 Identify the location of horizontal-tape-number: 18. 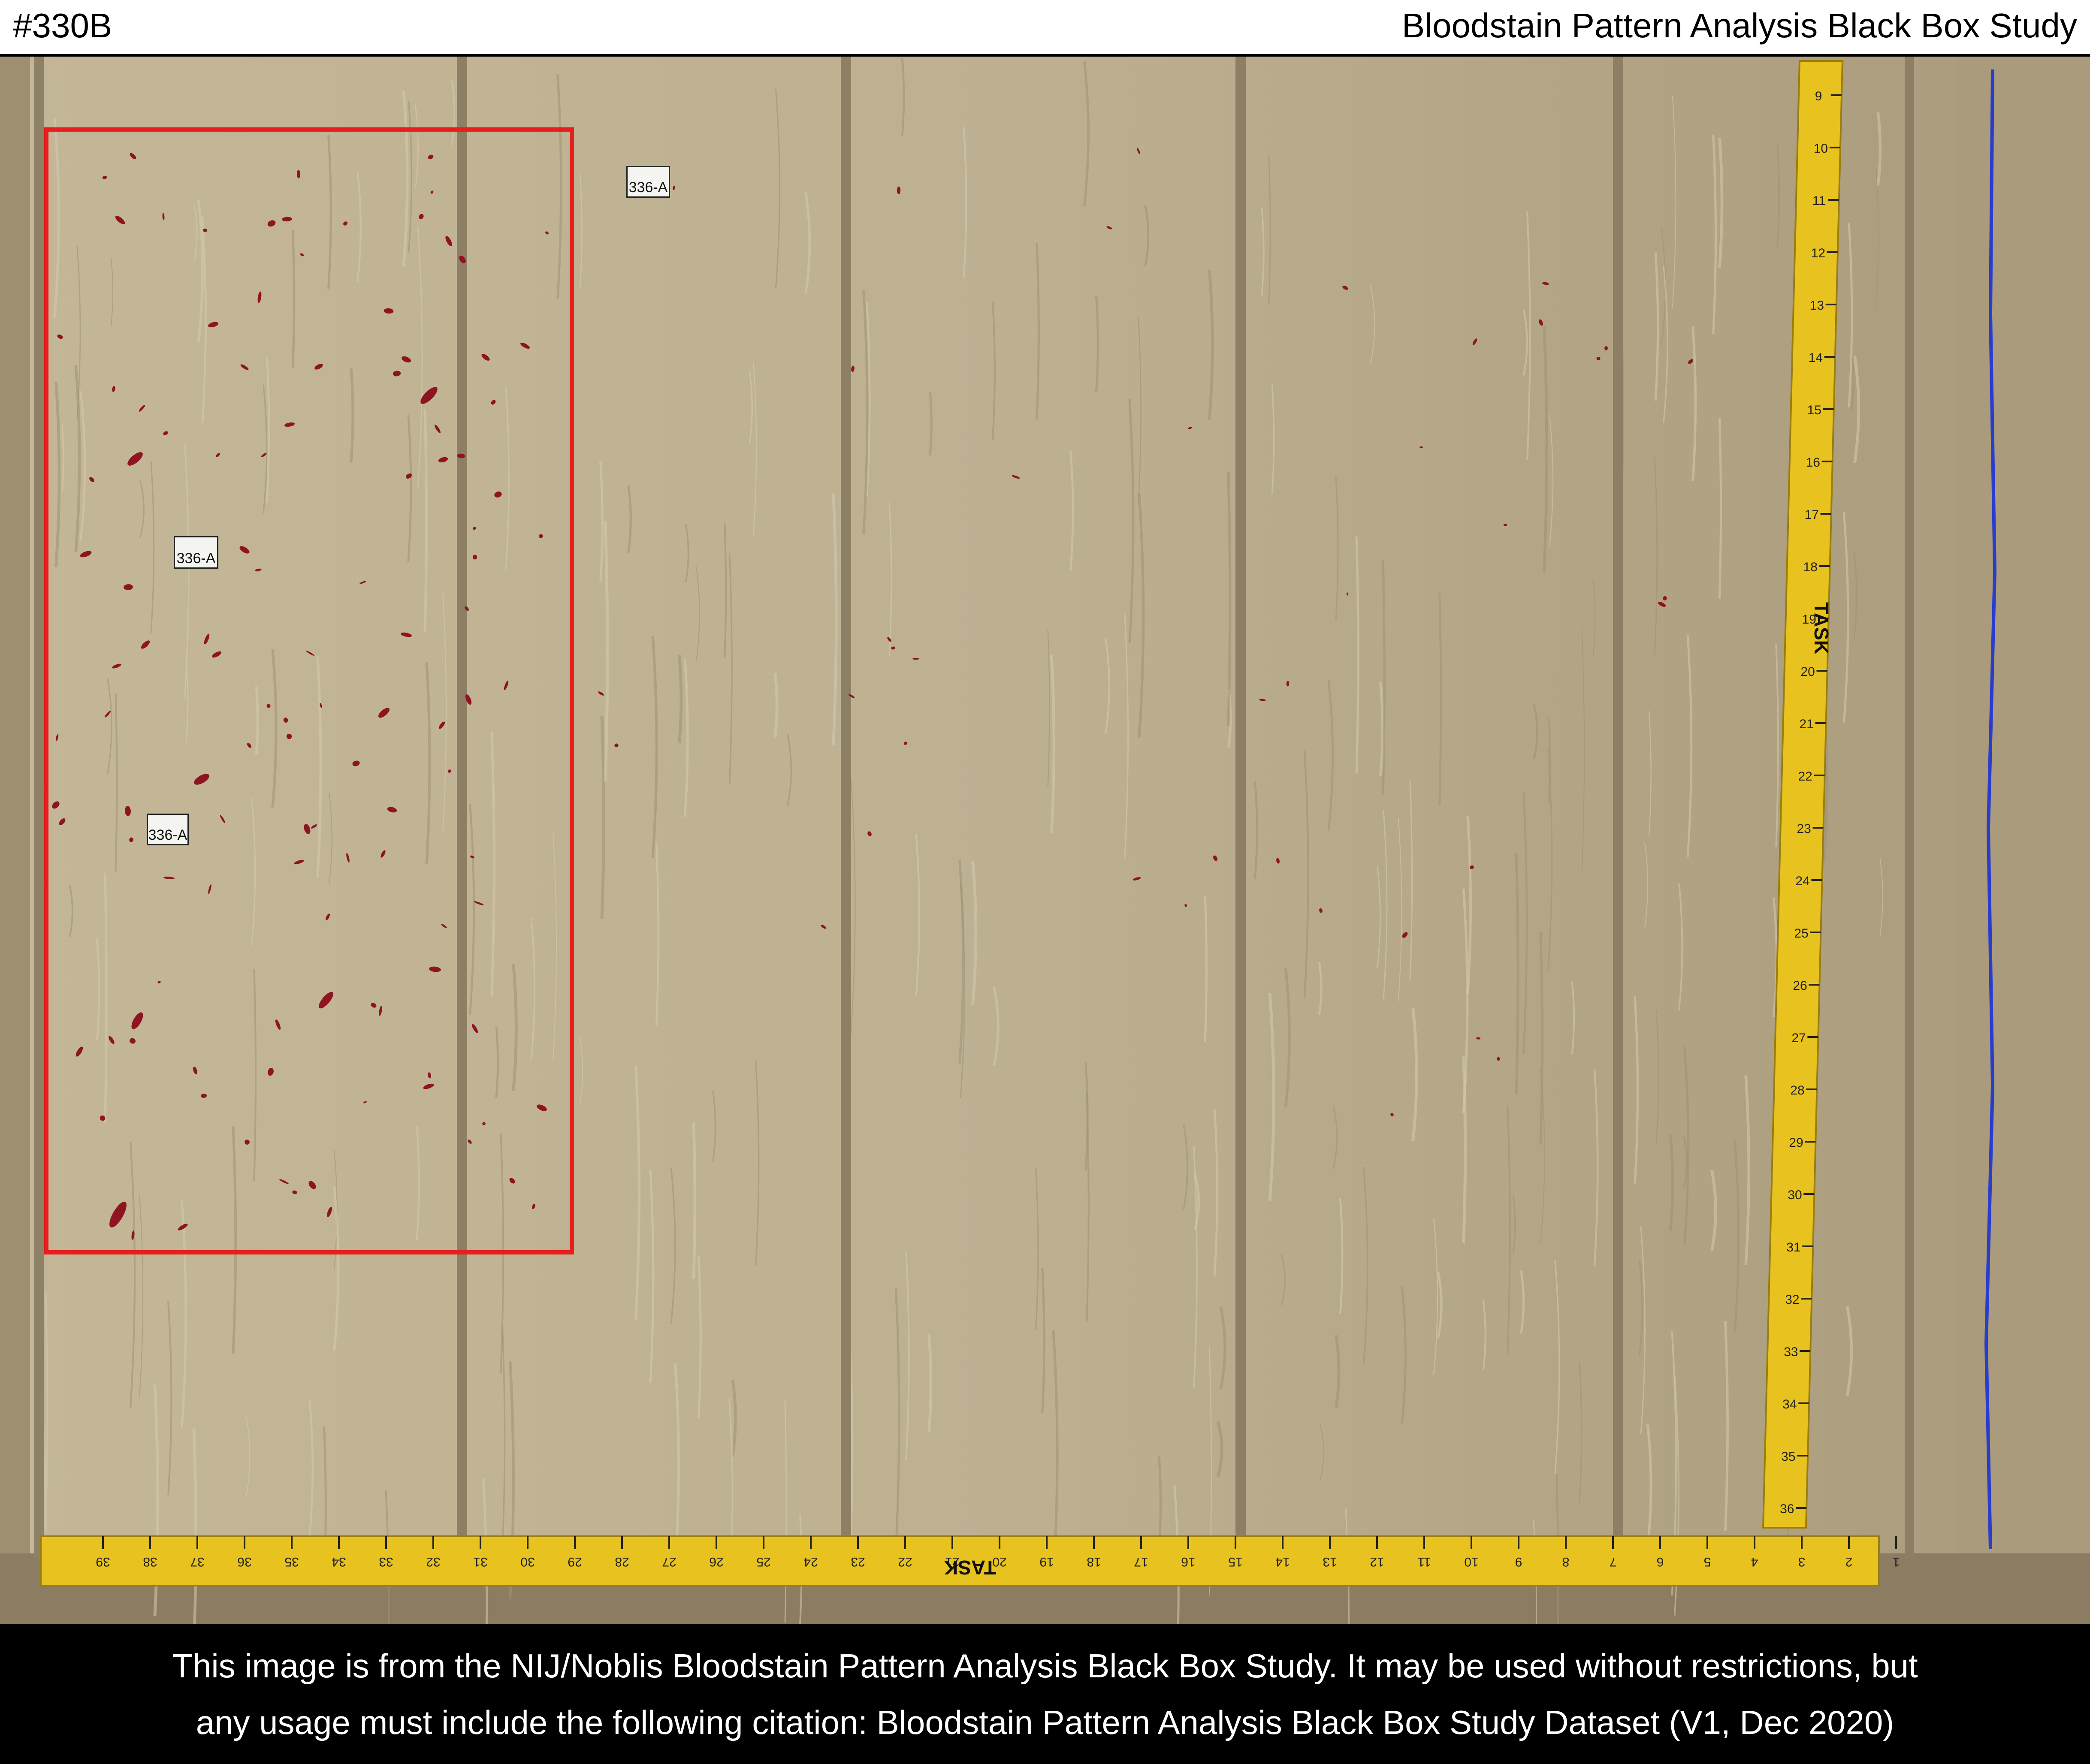
(1094, 1562).